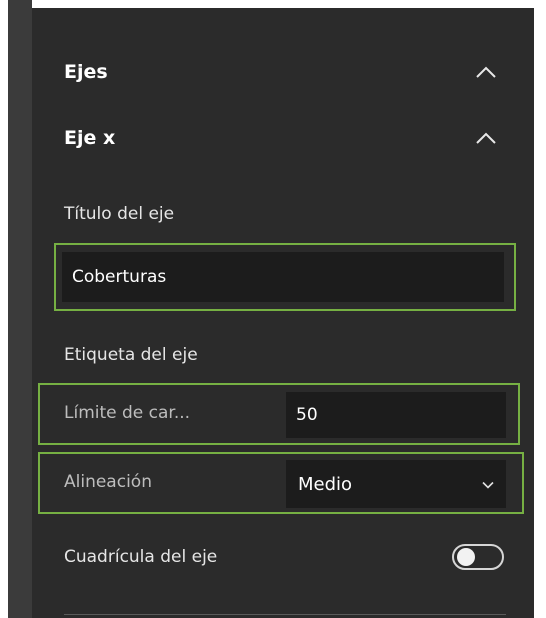  Describe the element at coordinates (307, 415) in the screenshot. I see `char-limit-value: 50` at that location.